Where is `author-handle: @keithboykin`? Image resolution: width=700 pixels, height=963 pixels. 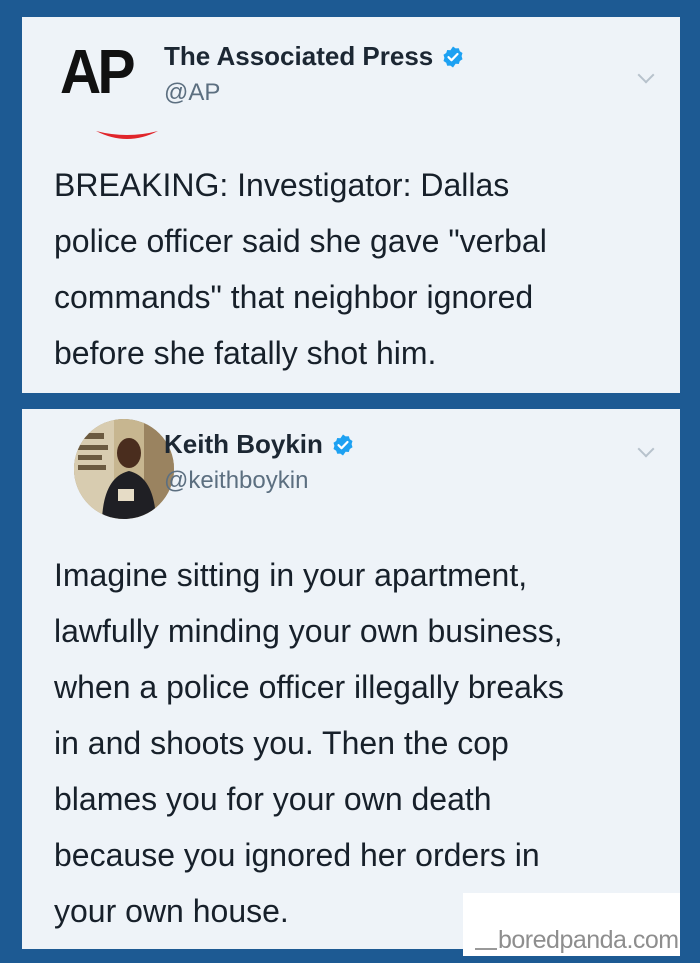 author-handle: @keithboykin is located at coordinates (236, 481).